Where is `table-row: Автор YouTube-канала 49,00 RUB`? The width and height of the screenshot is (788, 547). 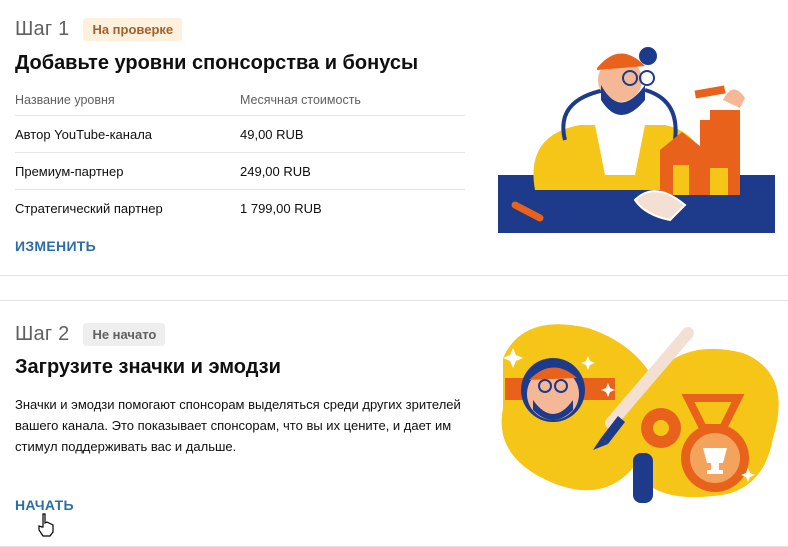
table-row: Автор YouTube-канала 49,00 RUB is located at coordinates (240, 134).